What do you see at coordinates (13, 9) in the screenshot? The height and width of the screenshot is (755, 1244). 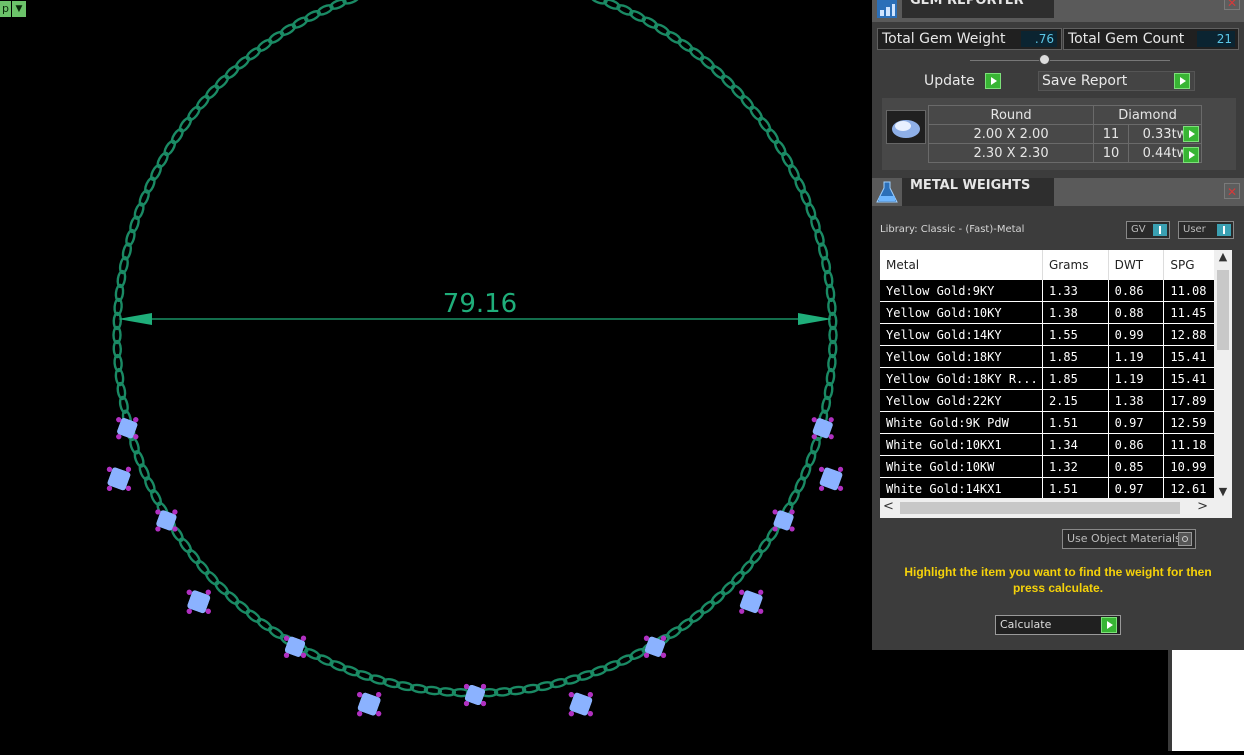 I see `view-menu-button: p ▼` at bounding box center [13, 9].